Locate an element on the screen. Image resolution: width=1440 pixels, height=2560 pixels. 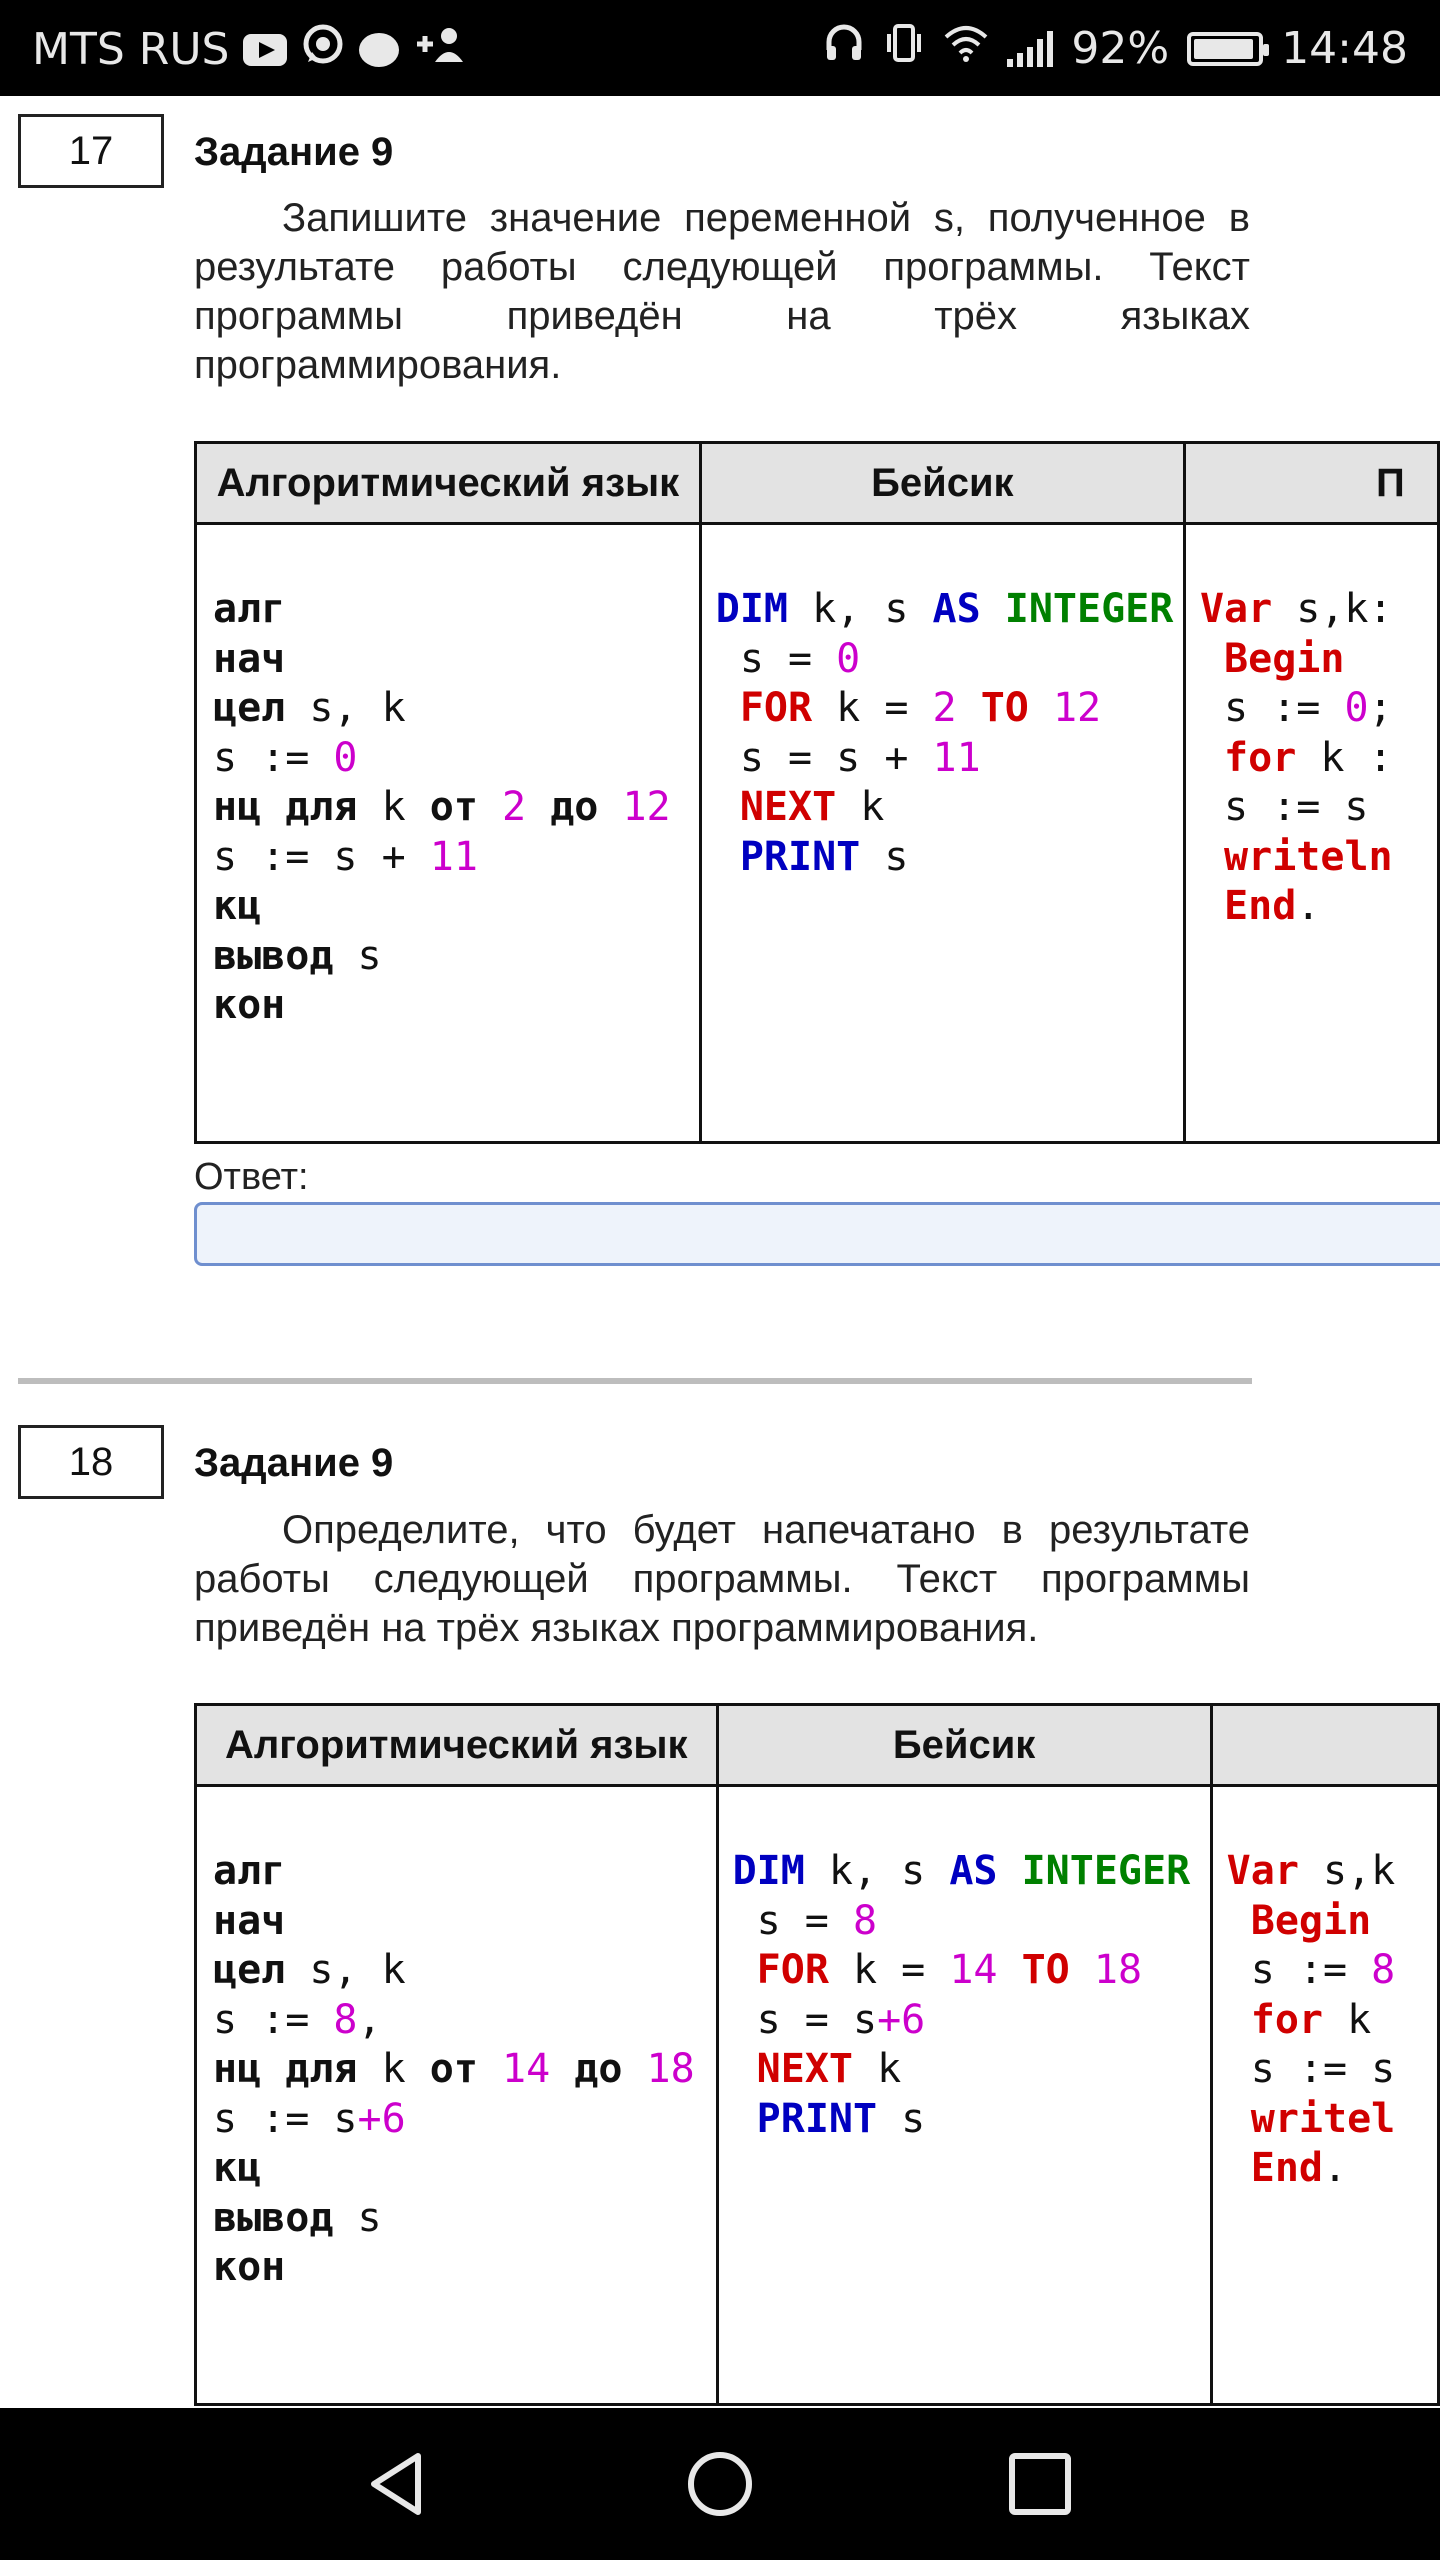
home-icon is located at coordinates (720, 2484).